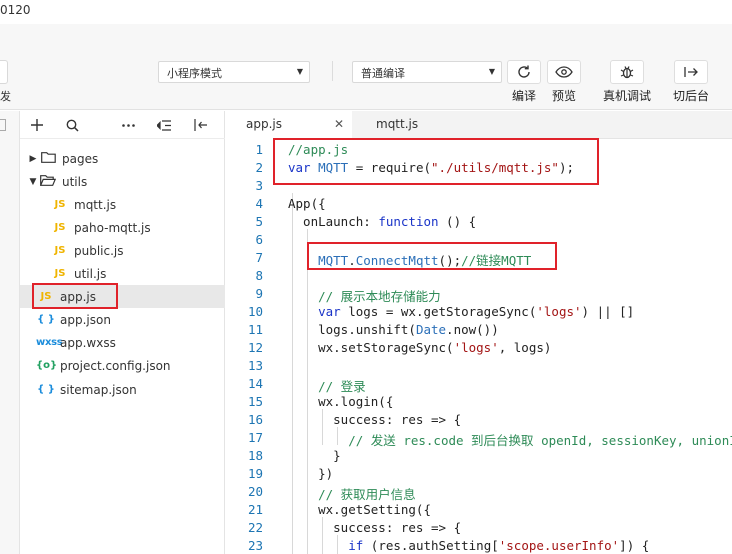 This screenshot has height=554, width=732. Describe the element at coordinates (3, 125) in the screenshot. I see `panel-toggle-icon` at that location.